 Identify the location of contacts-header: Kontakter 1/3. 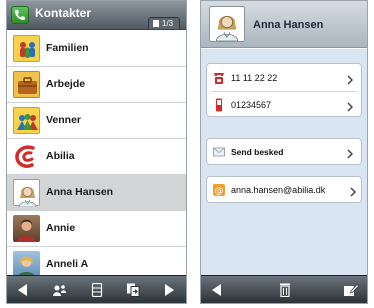
(96, 15).